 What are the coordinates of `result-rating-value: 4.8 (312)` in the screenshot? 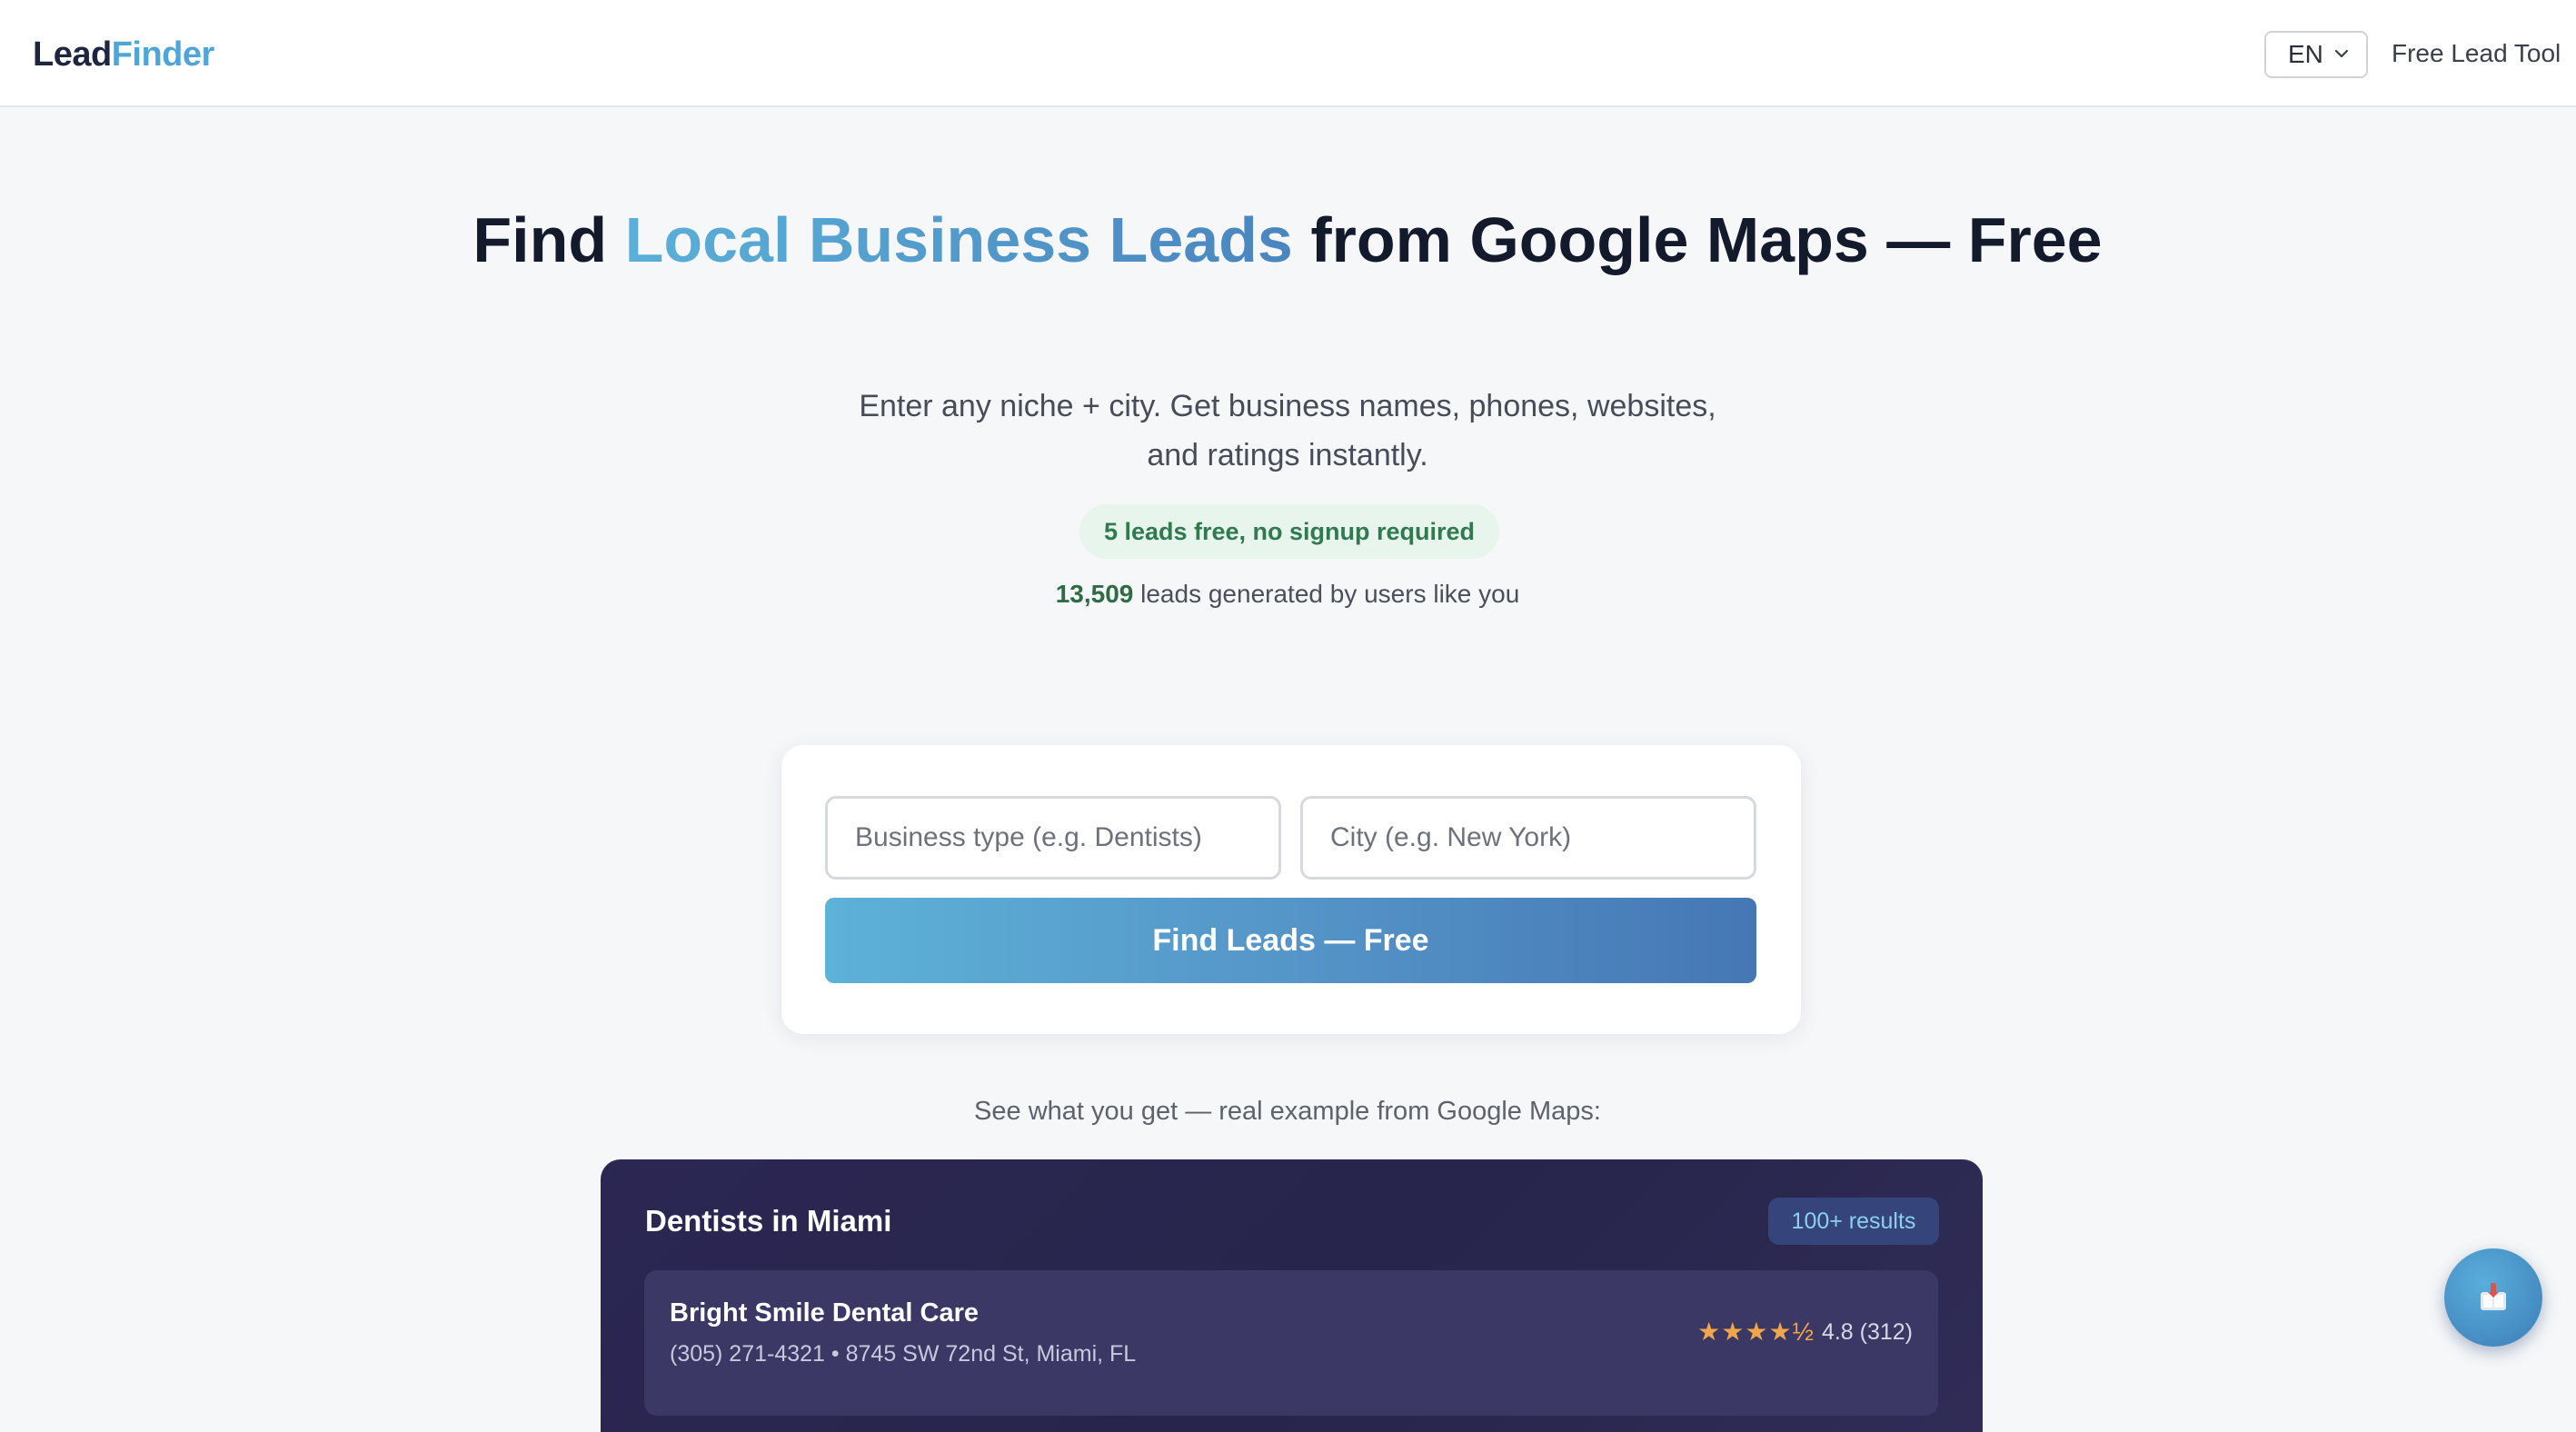 It's located at (1867, 1332).